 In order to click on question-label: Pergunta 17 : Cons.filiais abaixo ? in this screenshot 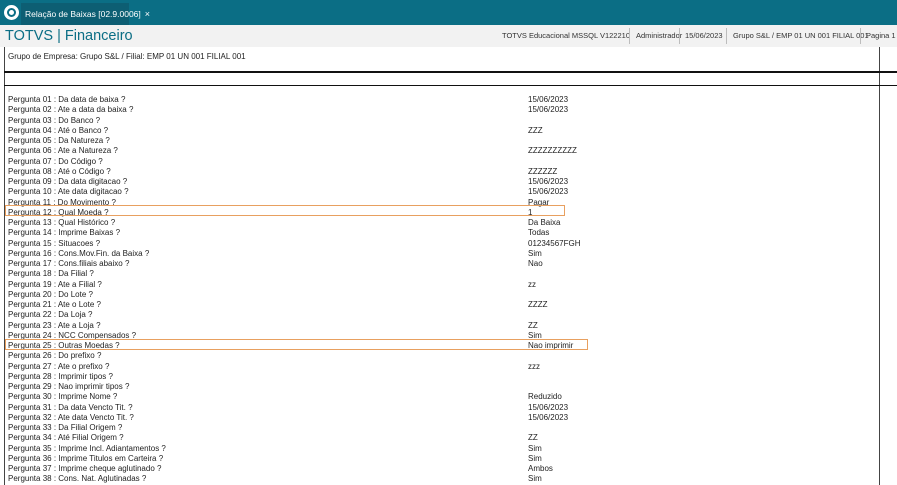, I will do `click(69, 263)`.